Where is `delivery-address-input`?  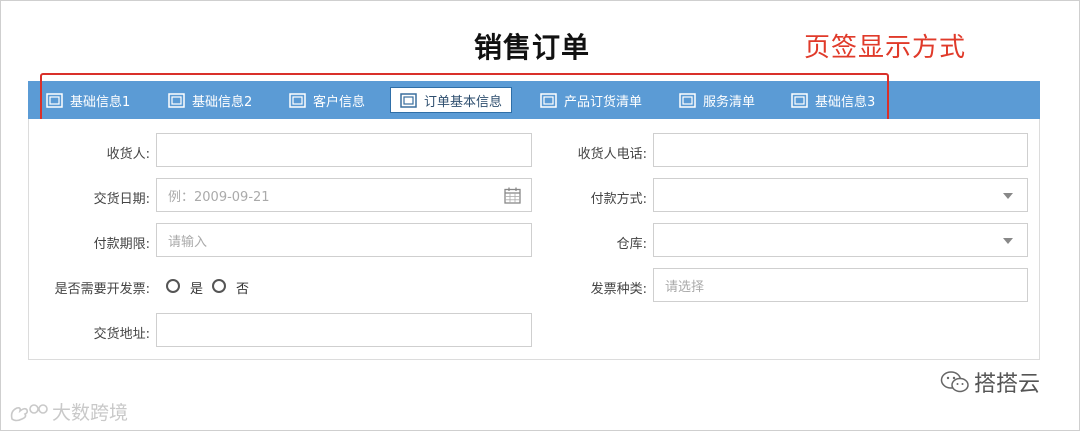 delivery-address-input is located at coordinates (344, 330).